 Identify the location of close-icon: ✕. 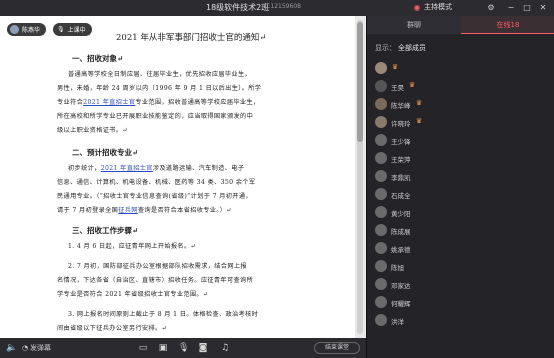
(543, 8).